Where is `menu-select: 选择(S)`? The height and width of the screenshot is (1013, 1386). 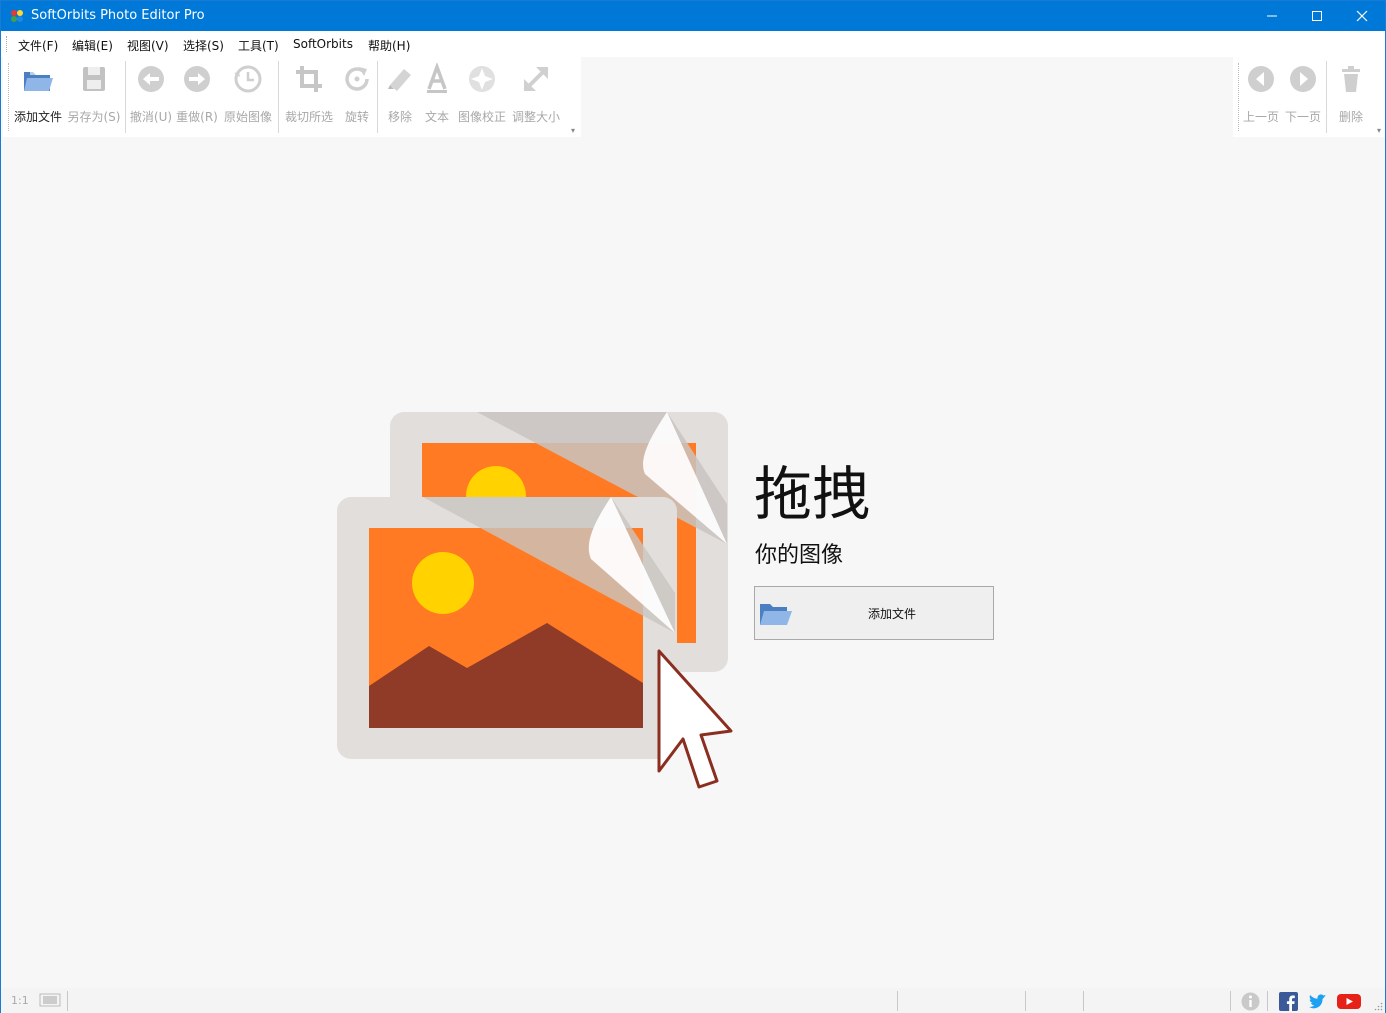
menu-select: 选择(S) is located at coordinates (203, 45).